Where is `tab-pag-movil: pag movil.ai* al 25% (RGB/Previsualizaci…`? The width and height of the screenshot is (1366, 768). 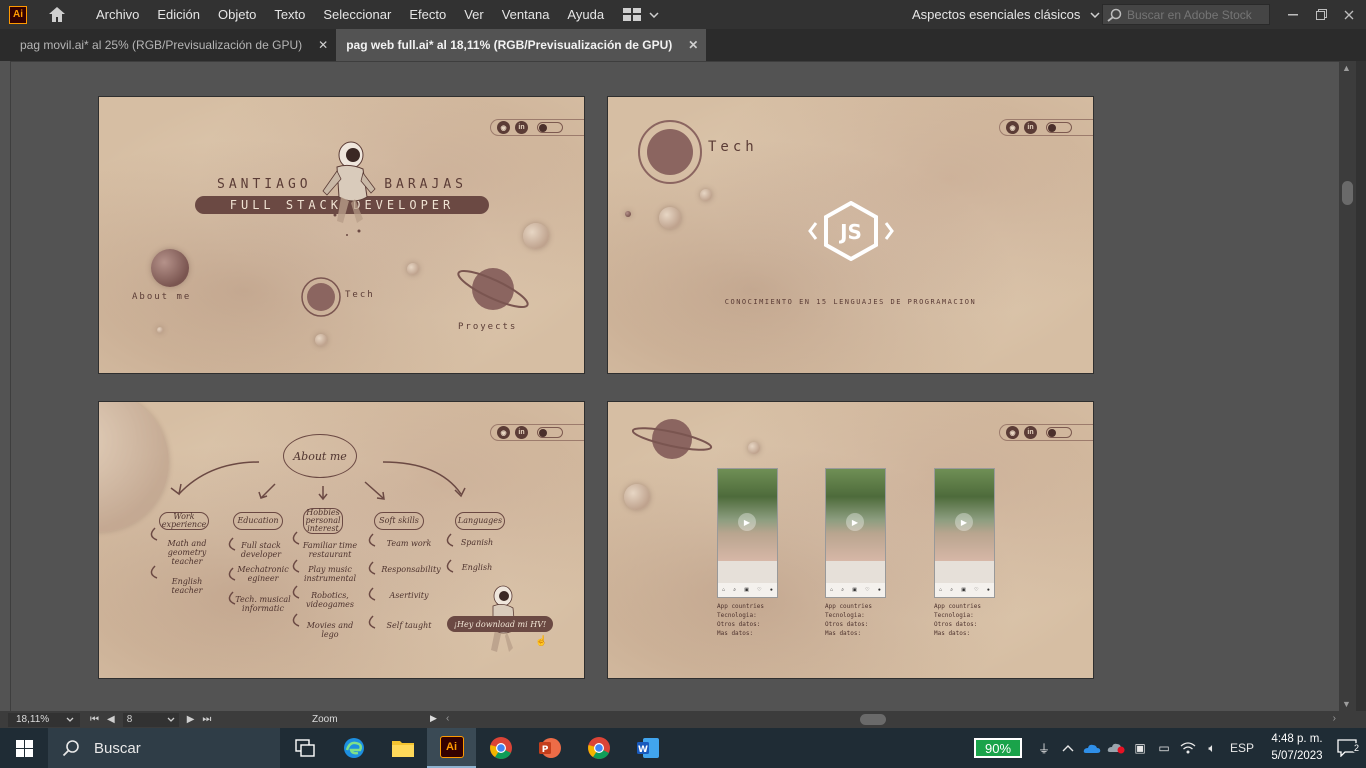
tab-pag-movil: pag movil.ai* al 25% (RGB/Previsualizaci… is located at coordinates (168, 45).